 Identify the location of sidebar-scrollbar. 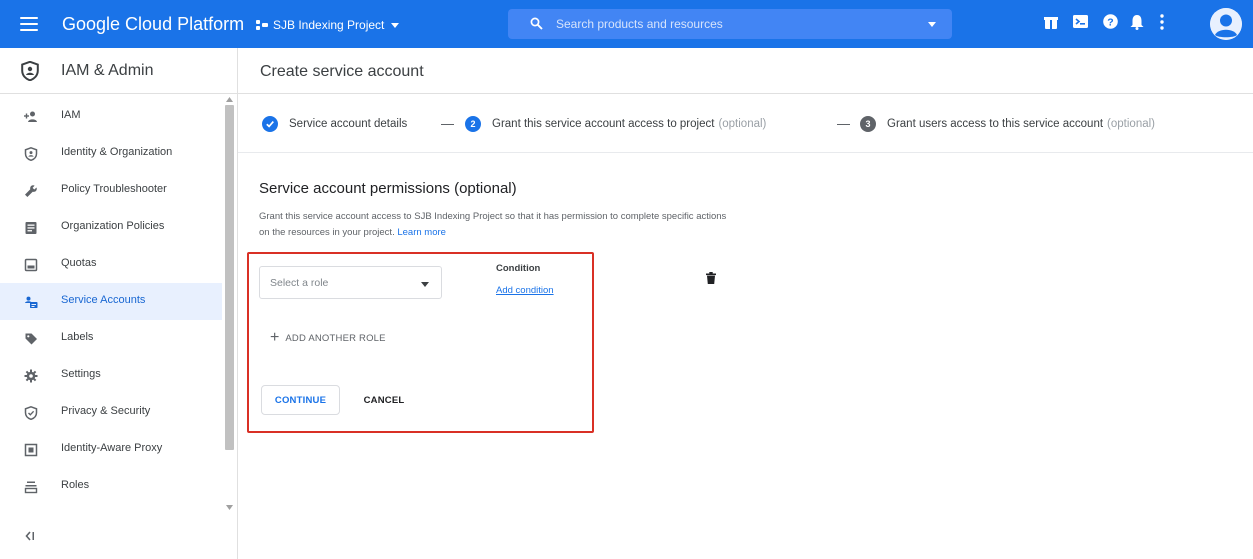
(229, 305).